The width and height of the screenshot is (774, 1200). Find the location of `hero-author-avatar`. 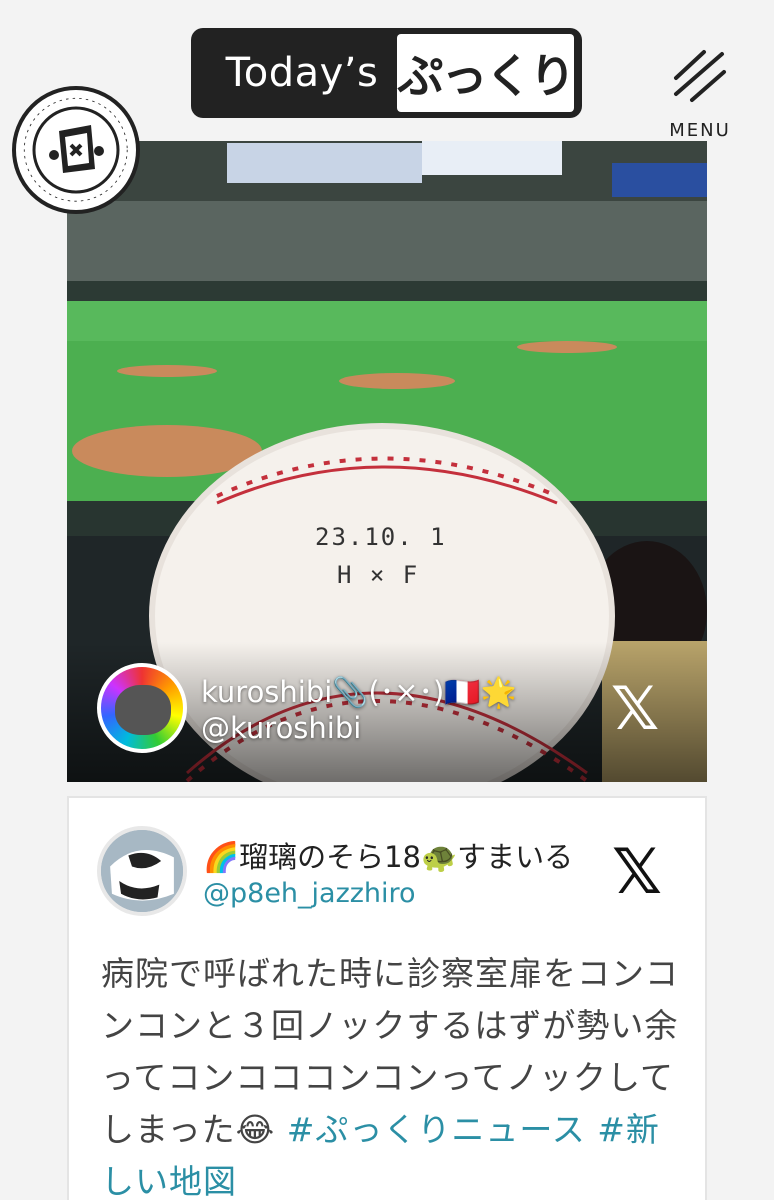

hero-author-avatar is located at coordinates (142, 708).